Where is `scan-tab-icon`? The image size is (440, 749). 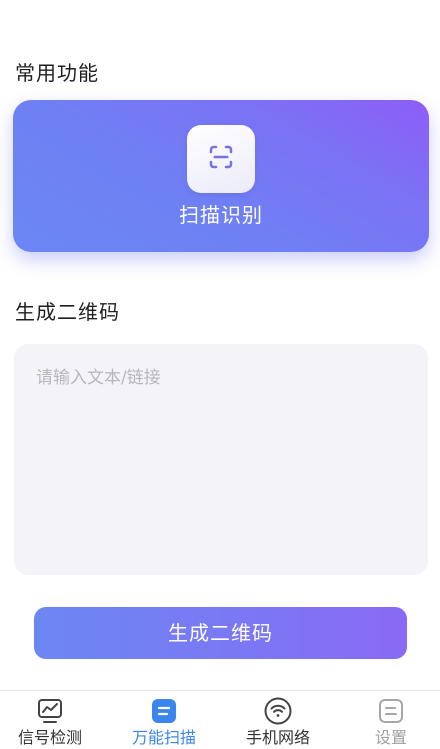 scan-tab-icon is located at coordinates (164, 711).